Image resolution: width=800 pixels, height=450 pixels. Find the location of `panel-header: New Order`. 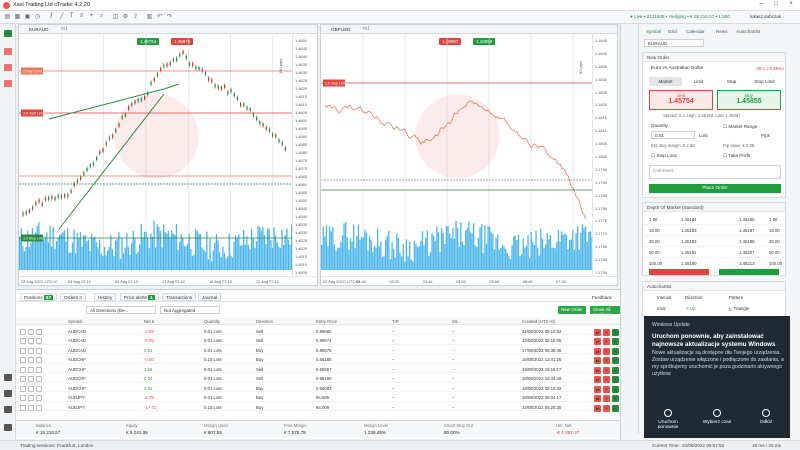

panel-header: New Order is located at coordinates (714, 57).